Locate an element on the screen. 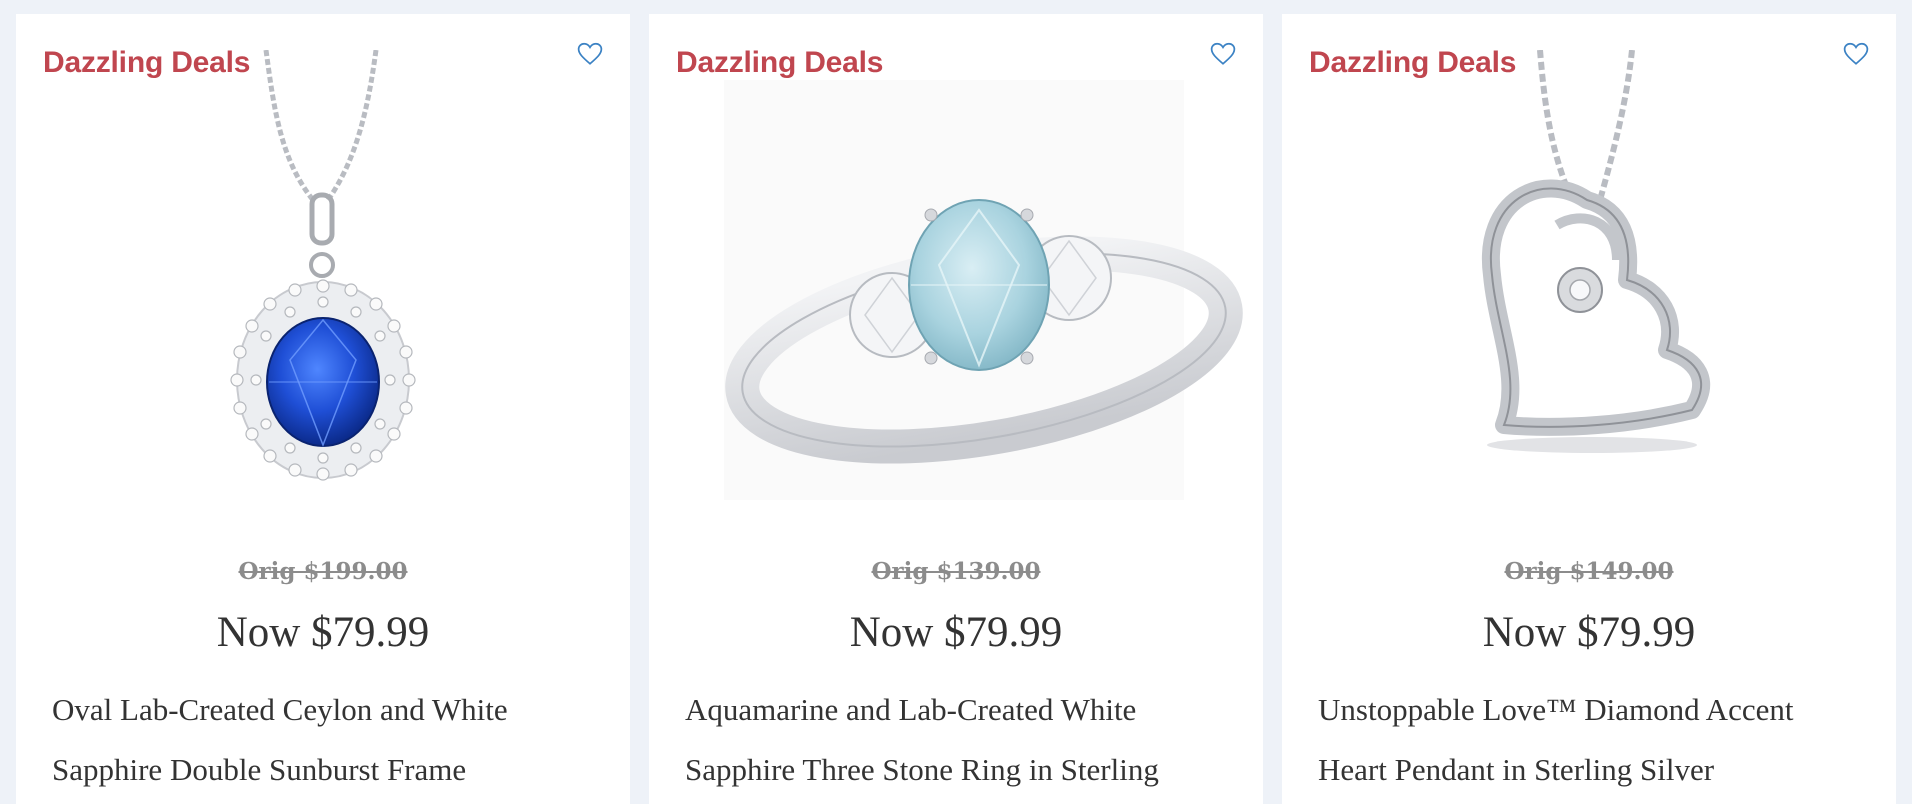 The image size is (1912, 804). original-price: Orig $139.00 is located at coordinates (956, 571).